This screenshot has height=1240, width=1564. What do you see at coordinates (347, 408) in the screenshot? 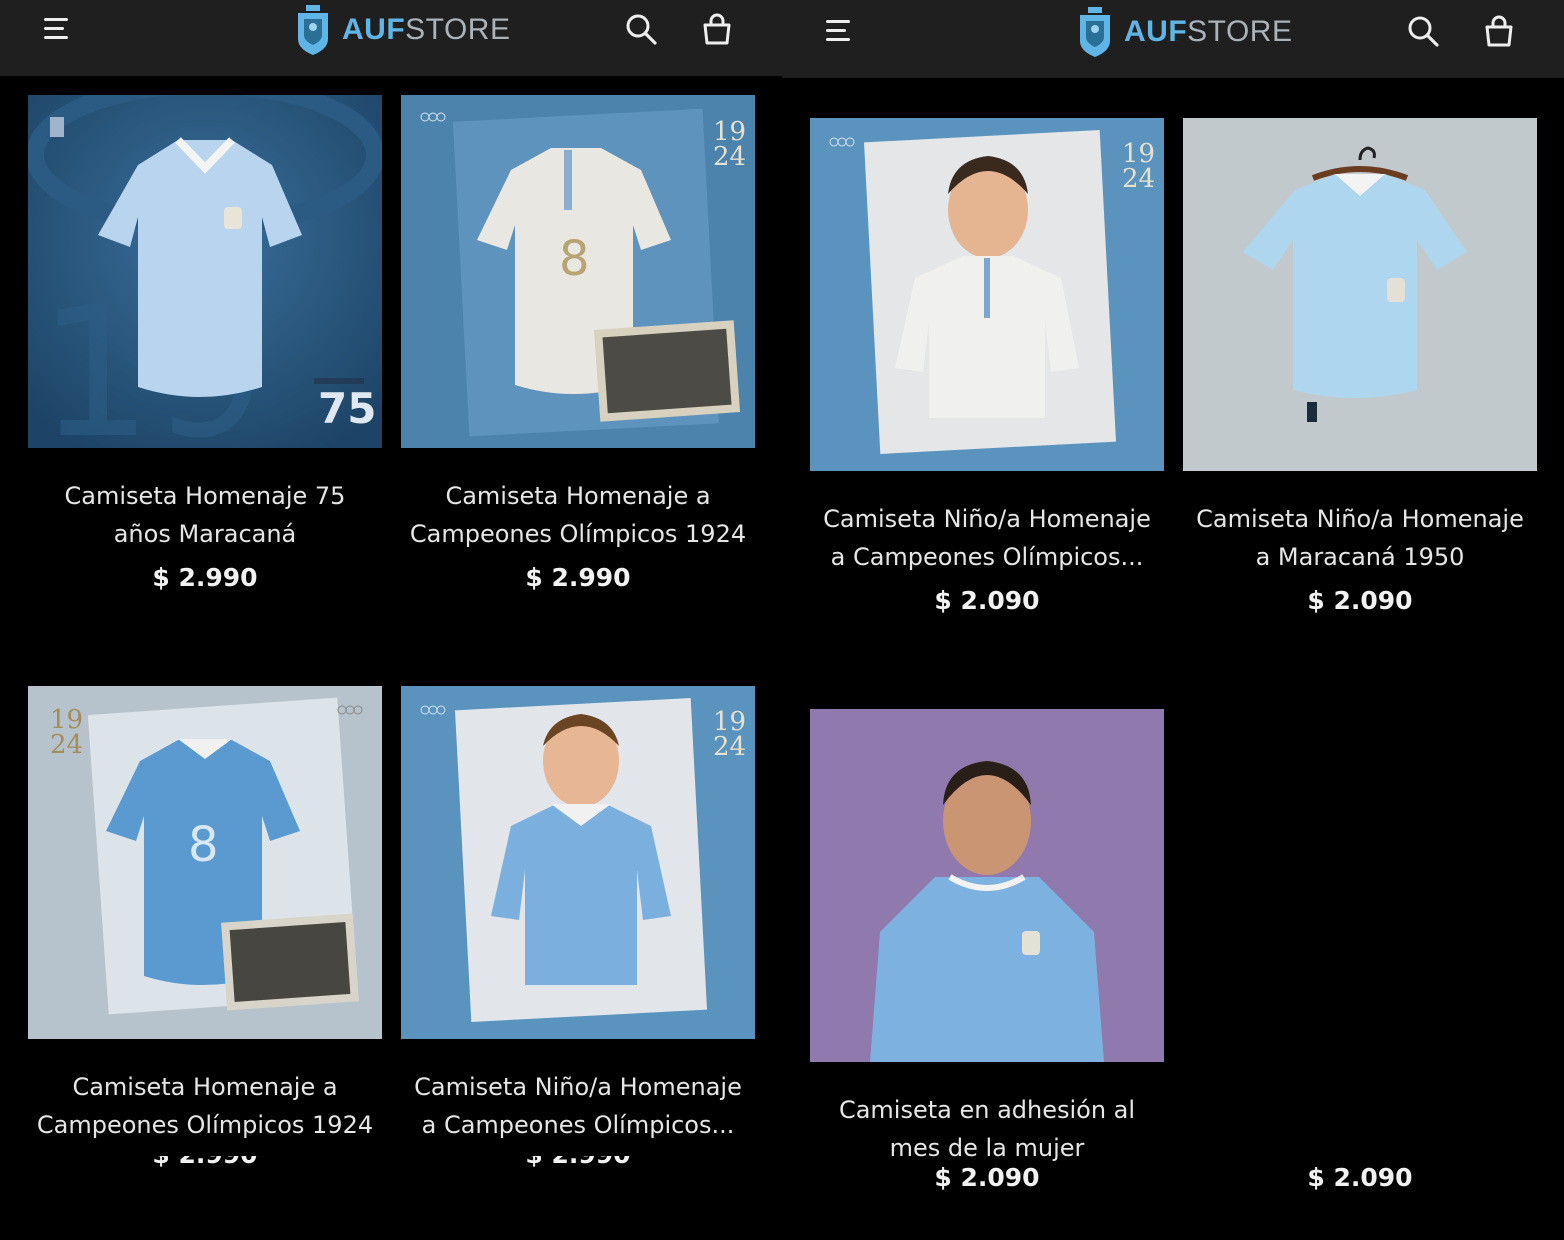
I see `badge-75-text: 75` at bounding box center [347, 408].